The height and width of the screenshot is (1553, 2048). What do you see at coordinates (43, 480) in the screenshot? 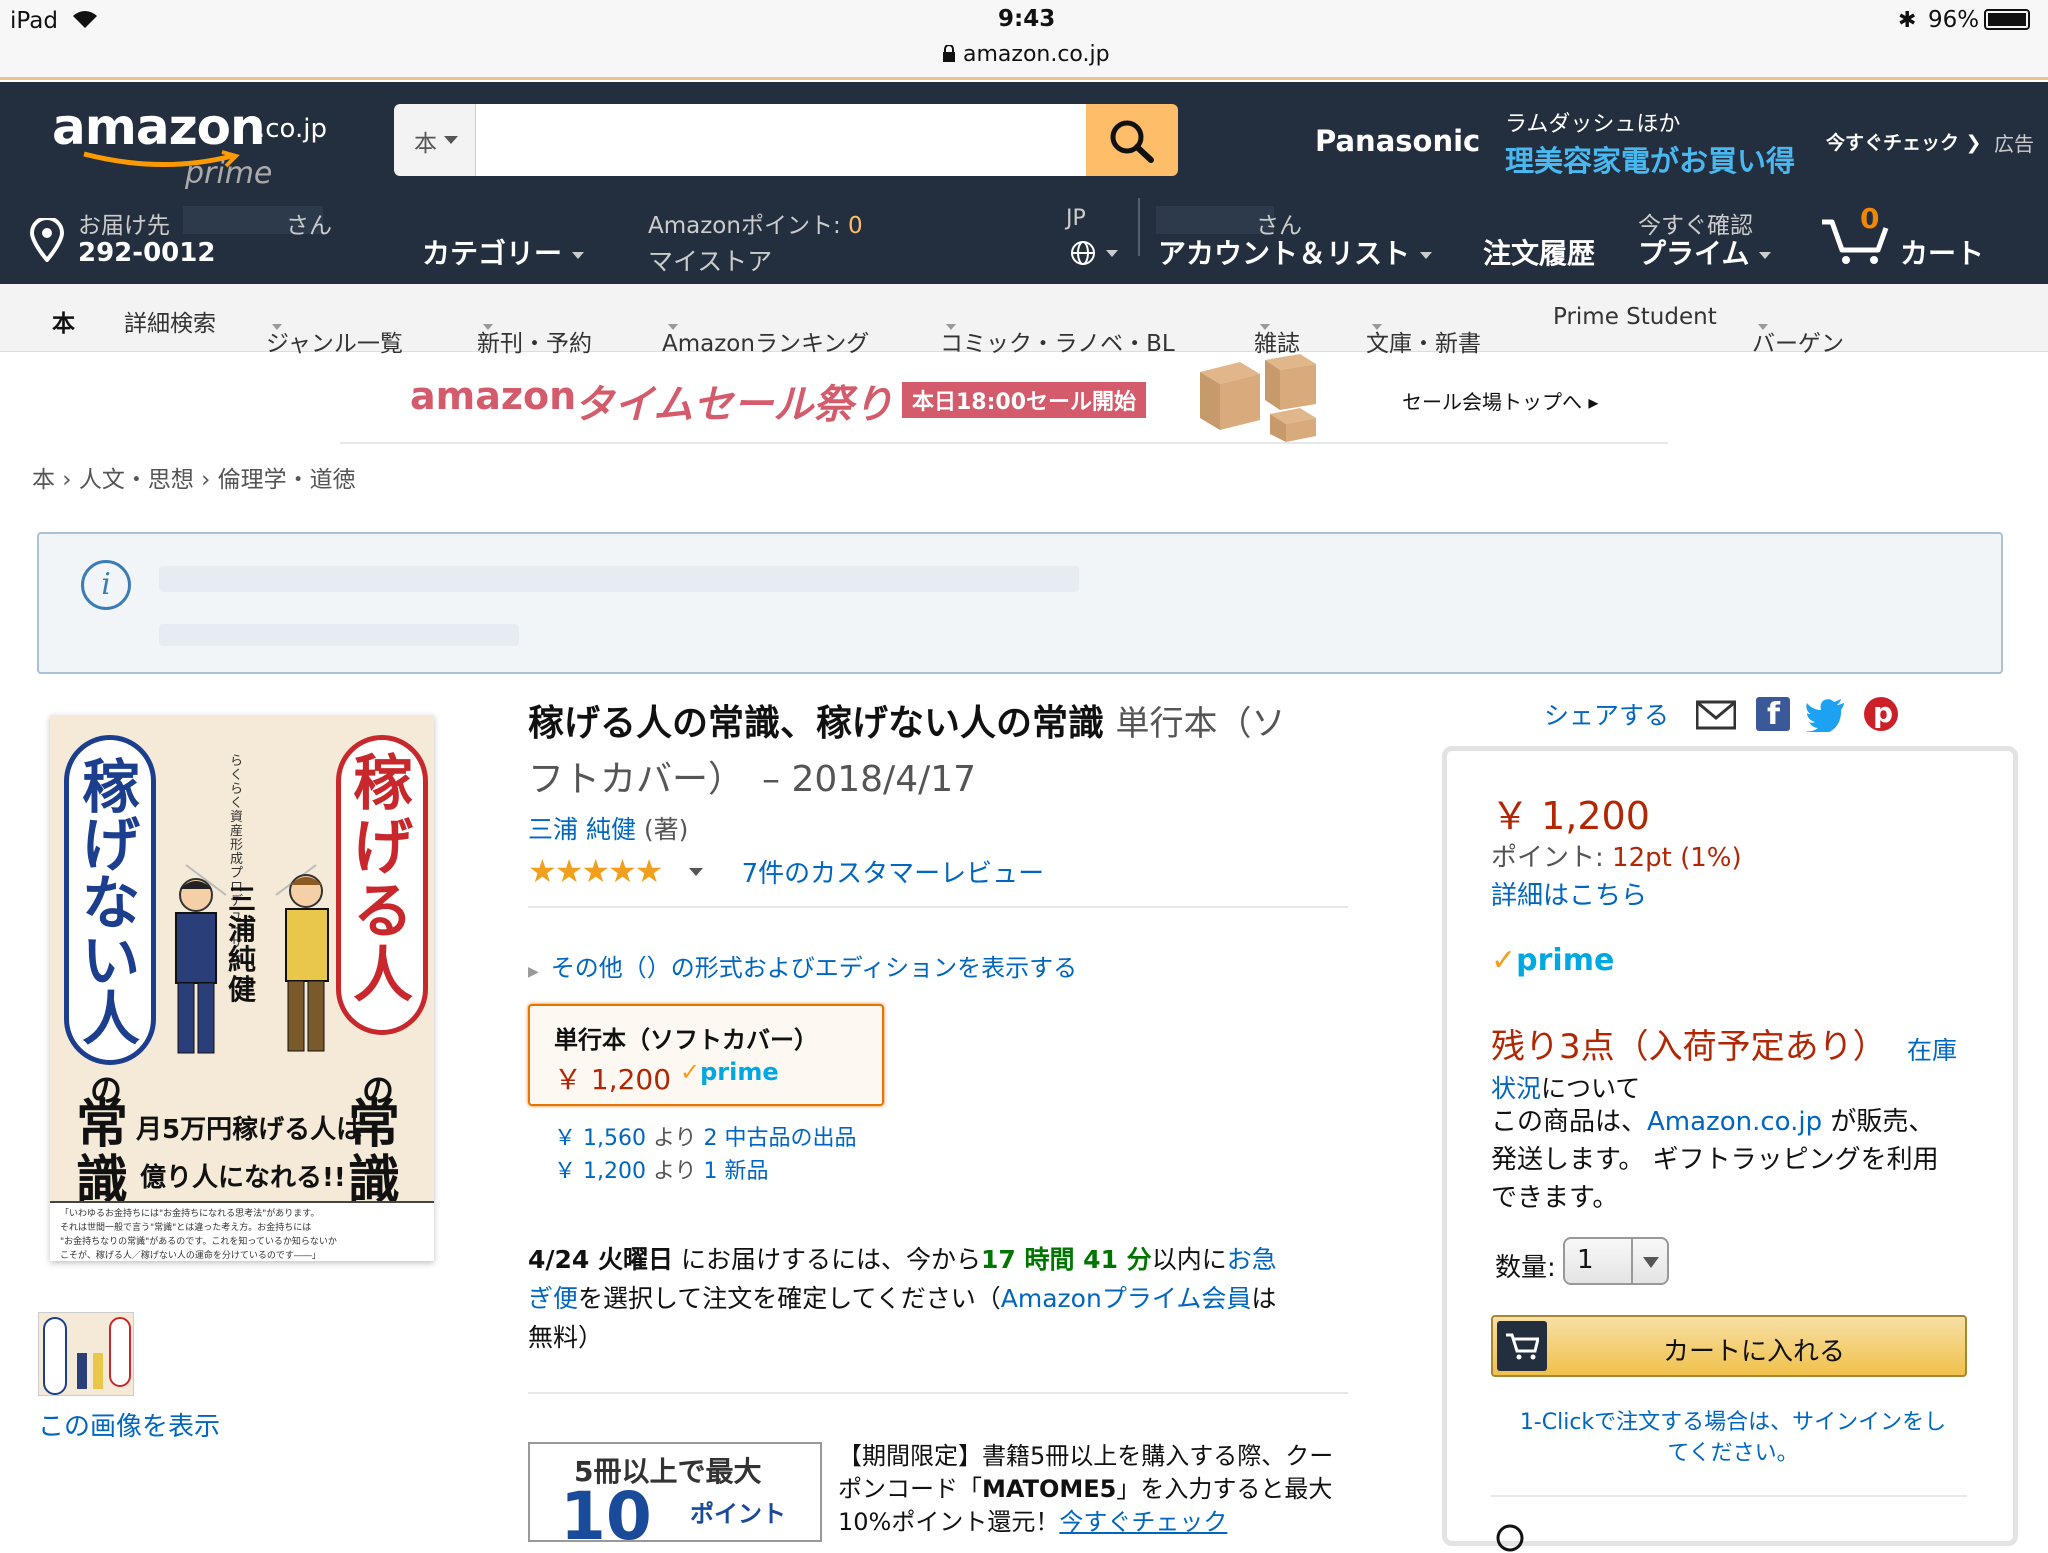
I see `breadcrumb-item: 本` at bounding box center [43, 480].